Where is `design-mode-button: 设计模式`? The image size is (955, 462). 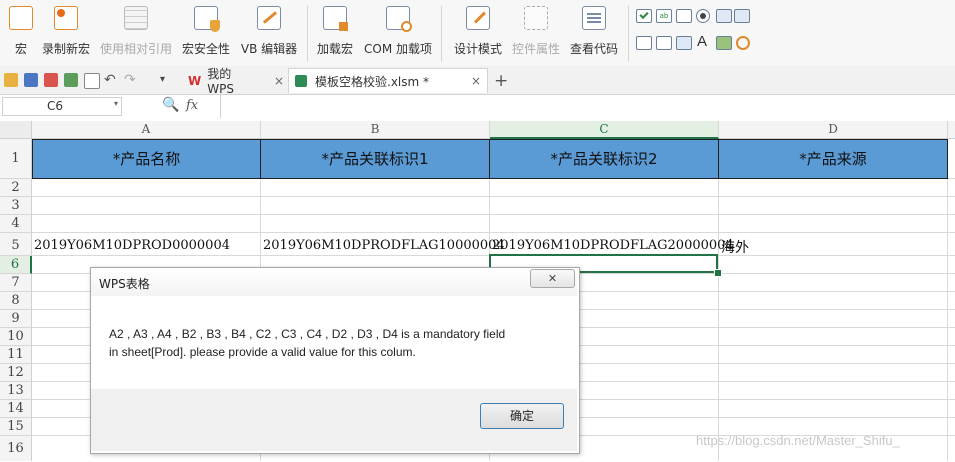 design-mode-button: 设计模式 is located at coordinates (478, 33).